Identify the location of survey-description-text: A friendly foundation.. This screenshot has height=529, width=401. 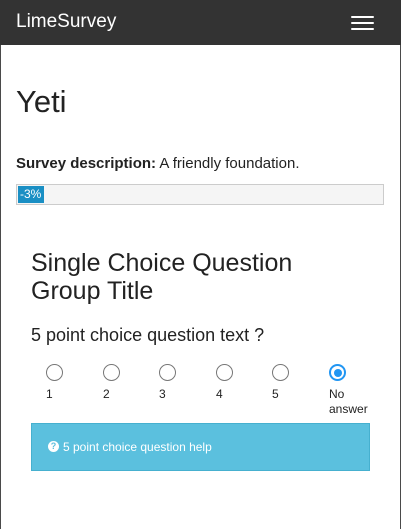
(229, 163).